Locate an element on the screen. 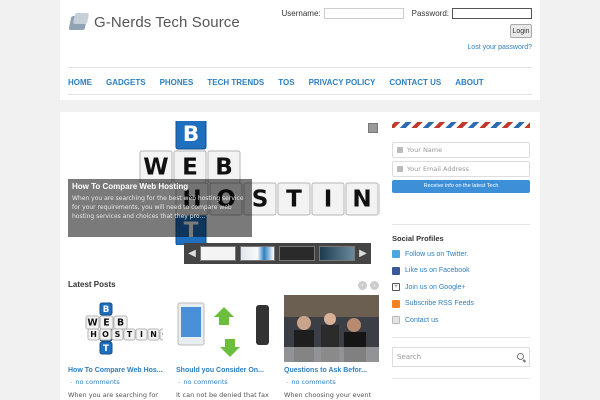 Image resolution: width=600 pixels, height=400 pixels. post-thumbnail: BESTWEBHOSTING is located at coordinates (115, 328).